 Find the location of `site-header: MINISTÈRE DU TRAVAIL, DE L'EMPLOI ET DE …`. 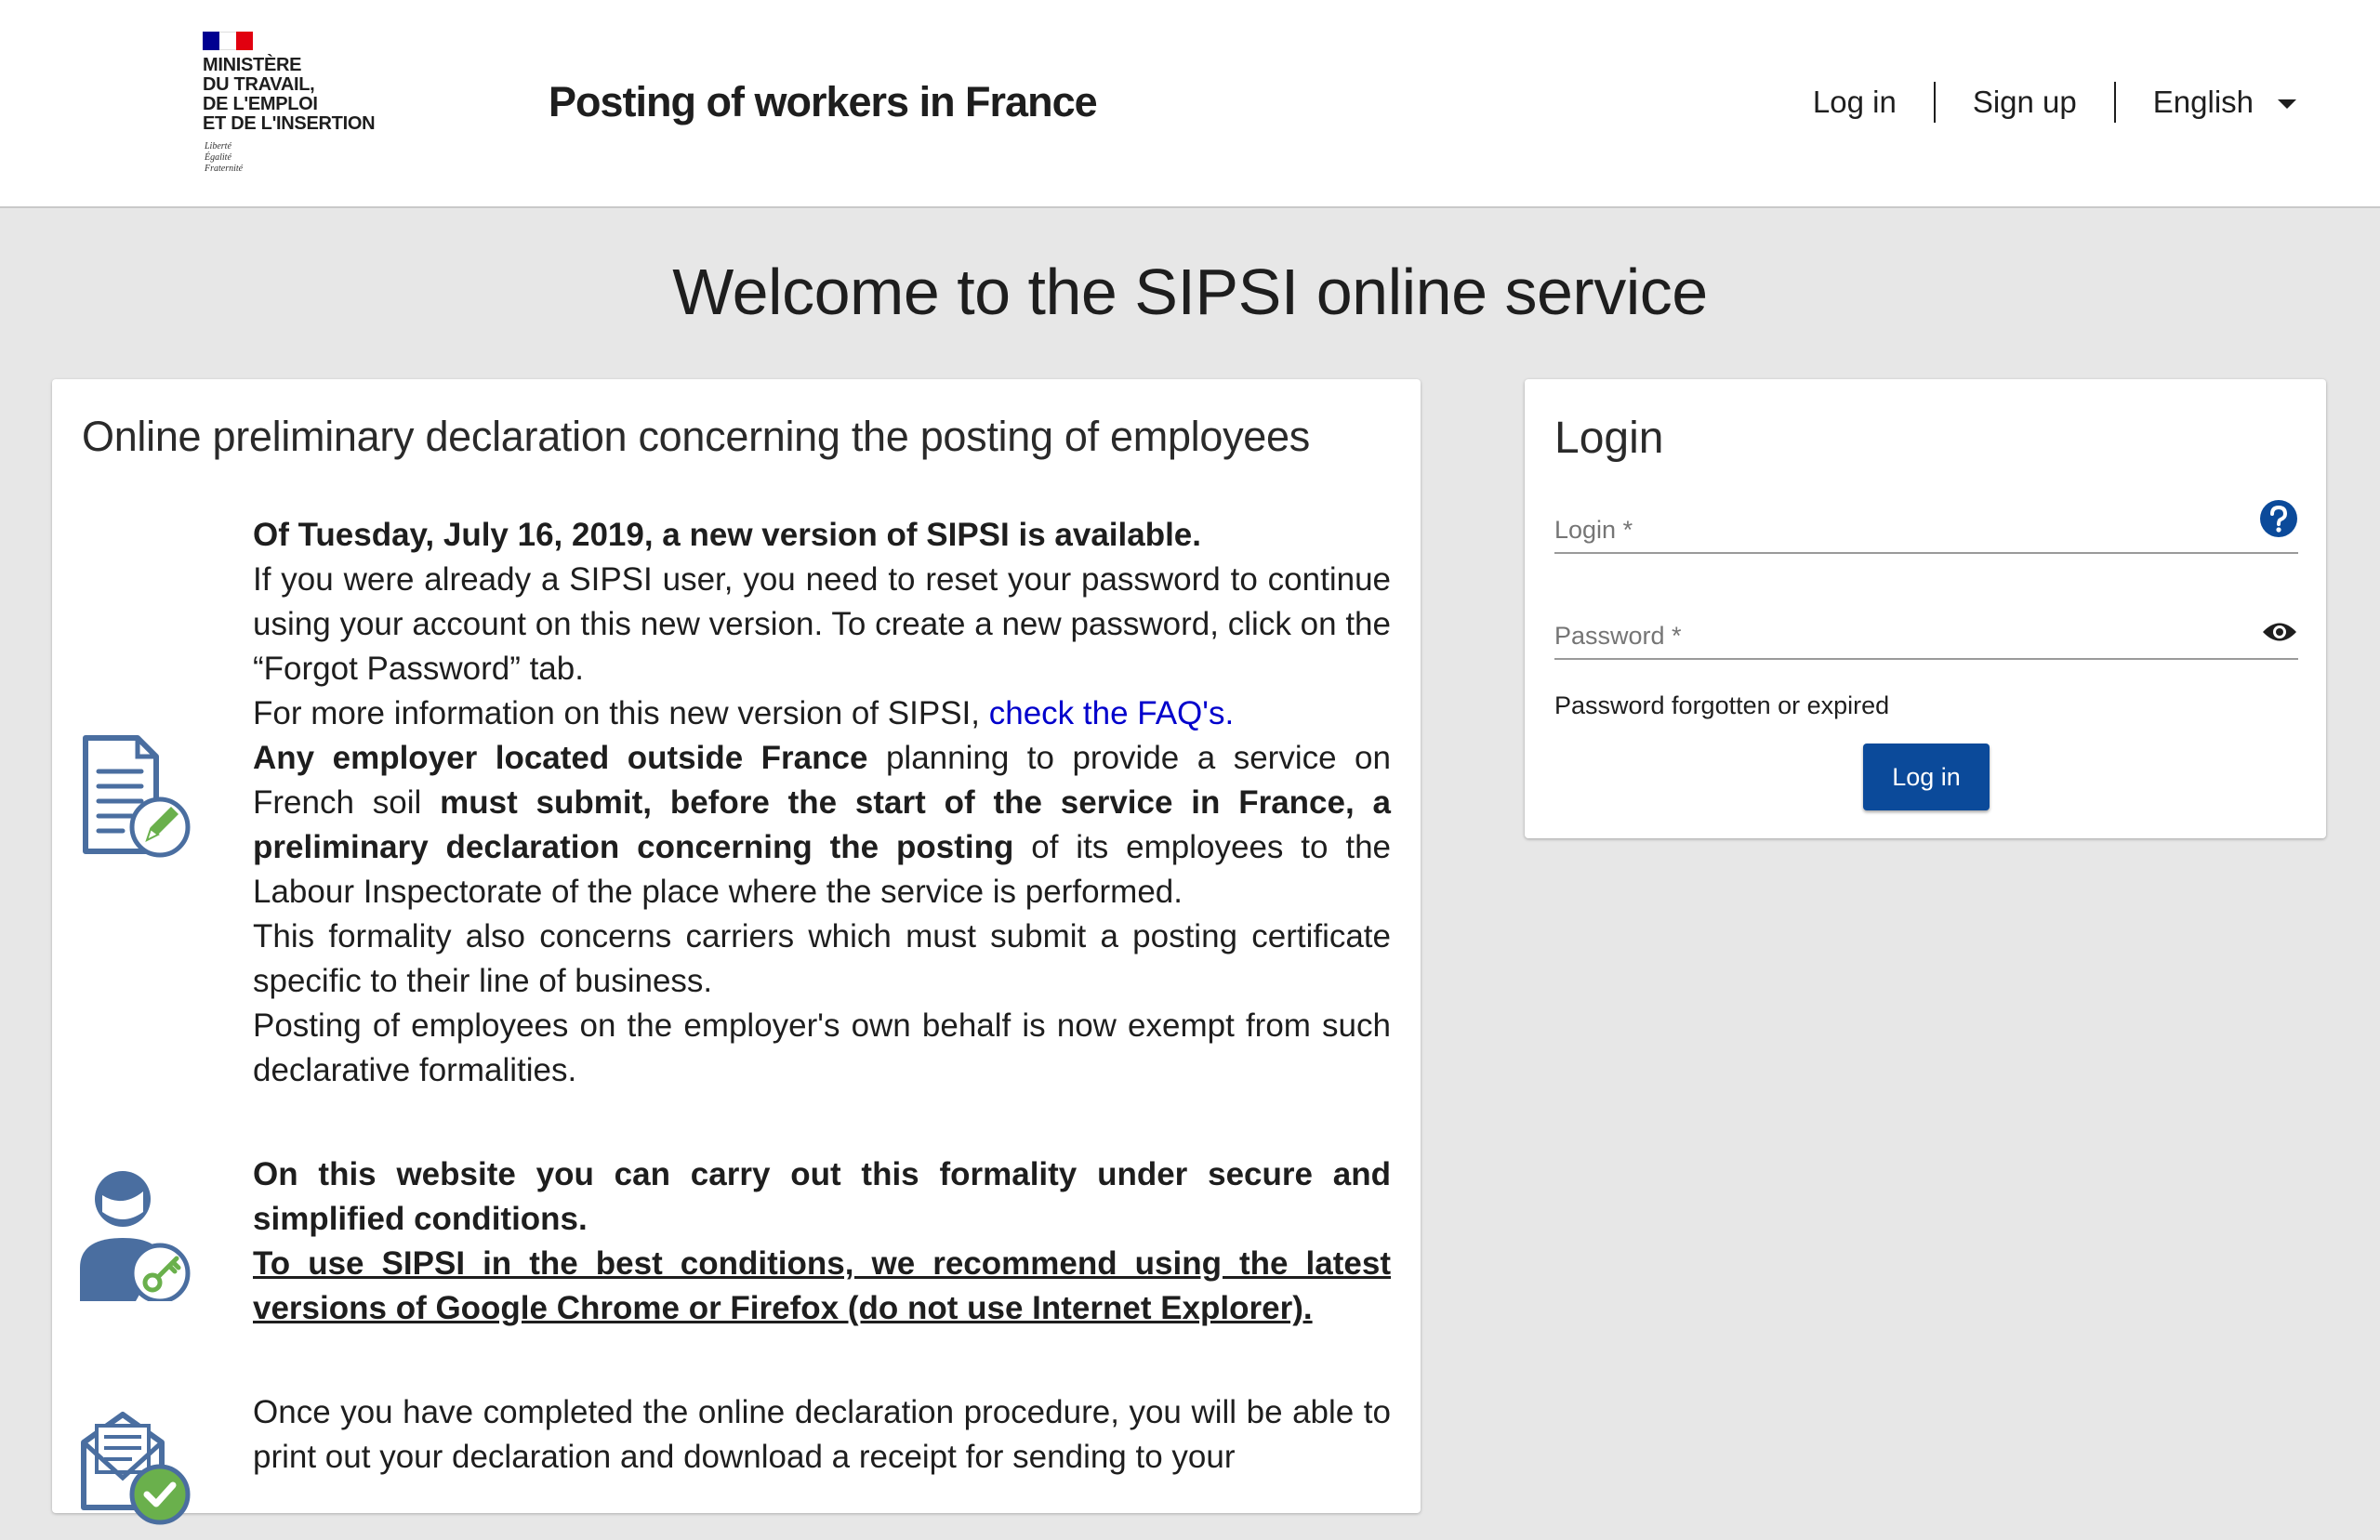

site-header: MINISTÈRE DU TRAVAIL, DE L'EMPLOI ET DE … is located at coordinates (1190, 104).